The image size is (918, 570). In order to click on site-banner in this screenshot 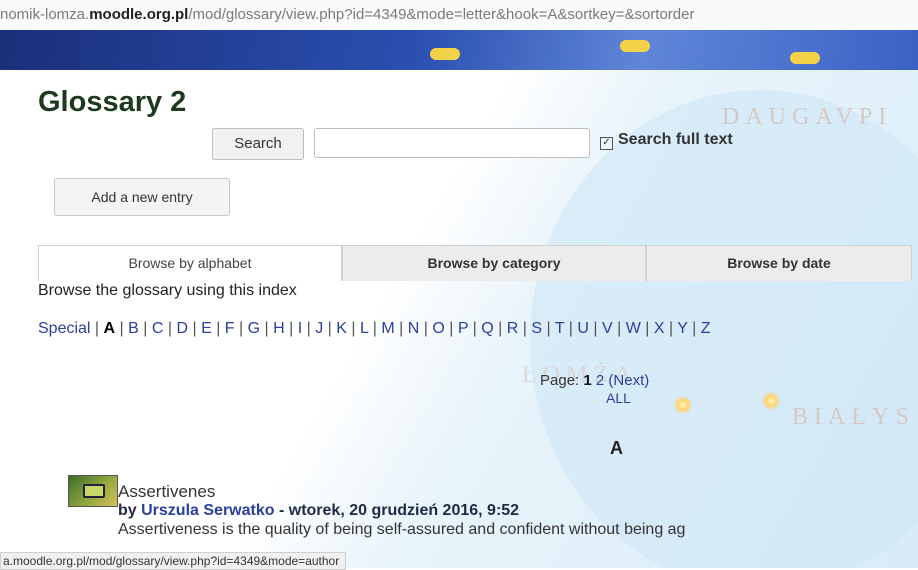, I will do `click(459, 50)`.